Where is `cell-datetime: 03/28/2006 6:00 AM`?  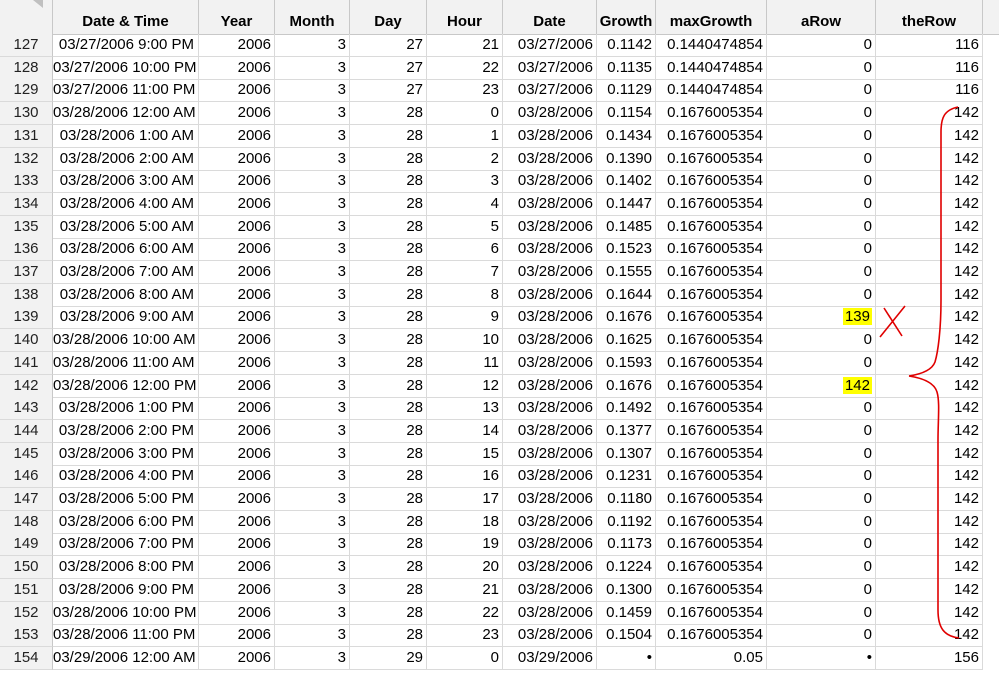
cell-datetime: 03/28/2006 6:00 AM is located at coordinates (126, 250).